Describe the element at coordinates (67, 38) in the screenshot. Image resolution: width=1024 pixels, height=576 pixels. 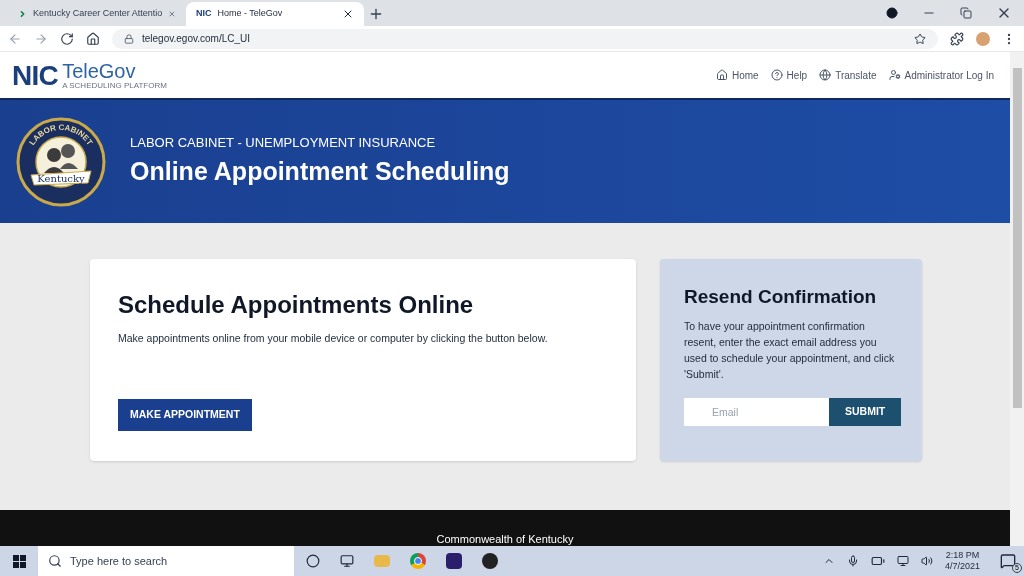
I see `reload-icon` at that location.